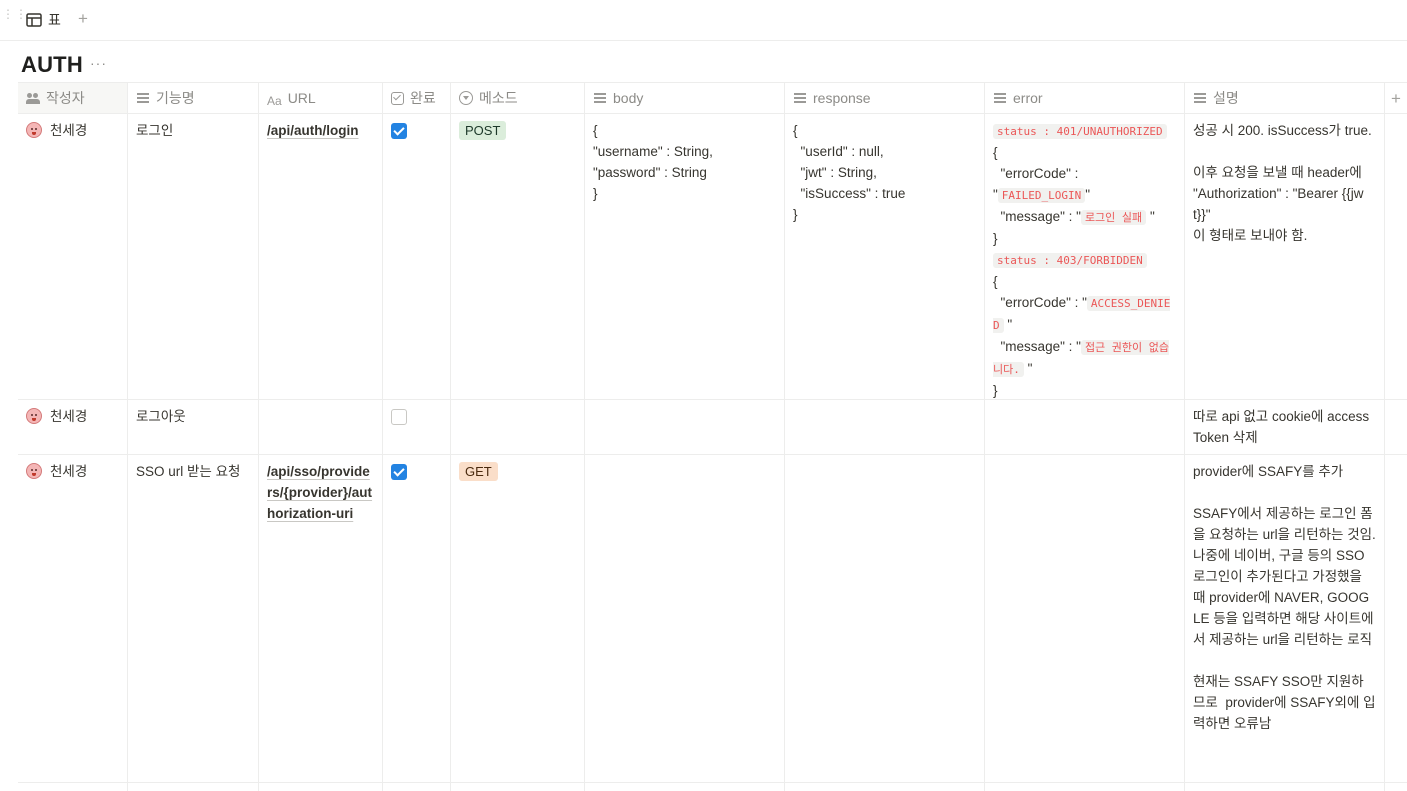 The height and width of the screenshot is (791, 1407). What do you see at coordinates (73, 98) in the screenshot?
I see `column-header-author: 작성자` at bounding box center [73, 98].